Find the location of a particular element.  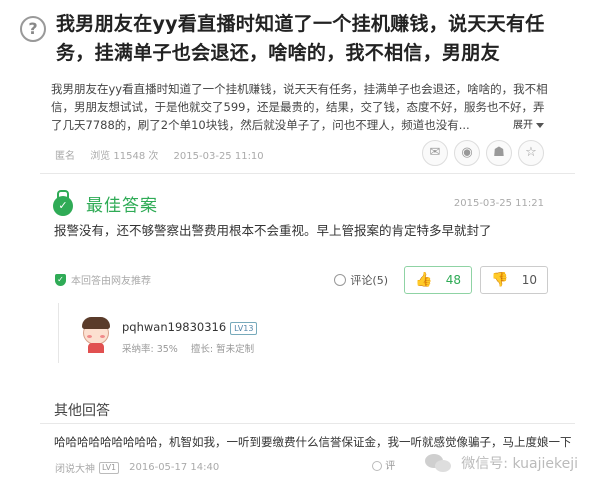

comment-label: 评论(5) is located at coordinates (369, 280).